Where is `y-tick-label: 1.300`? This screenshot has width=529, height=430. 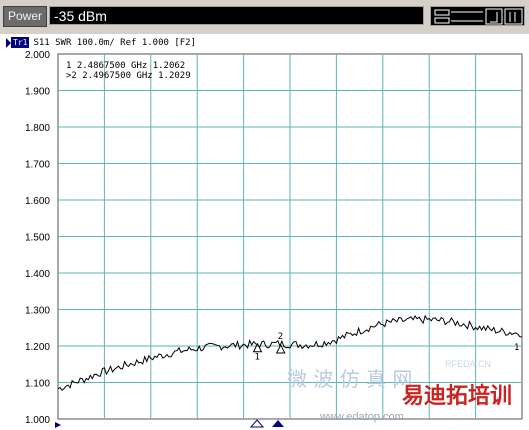 y-tick-label: 1.300 is located at coordinates (37, 311).